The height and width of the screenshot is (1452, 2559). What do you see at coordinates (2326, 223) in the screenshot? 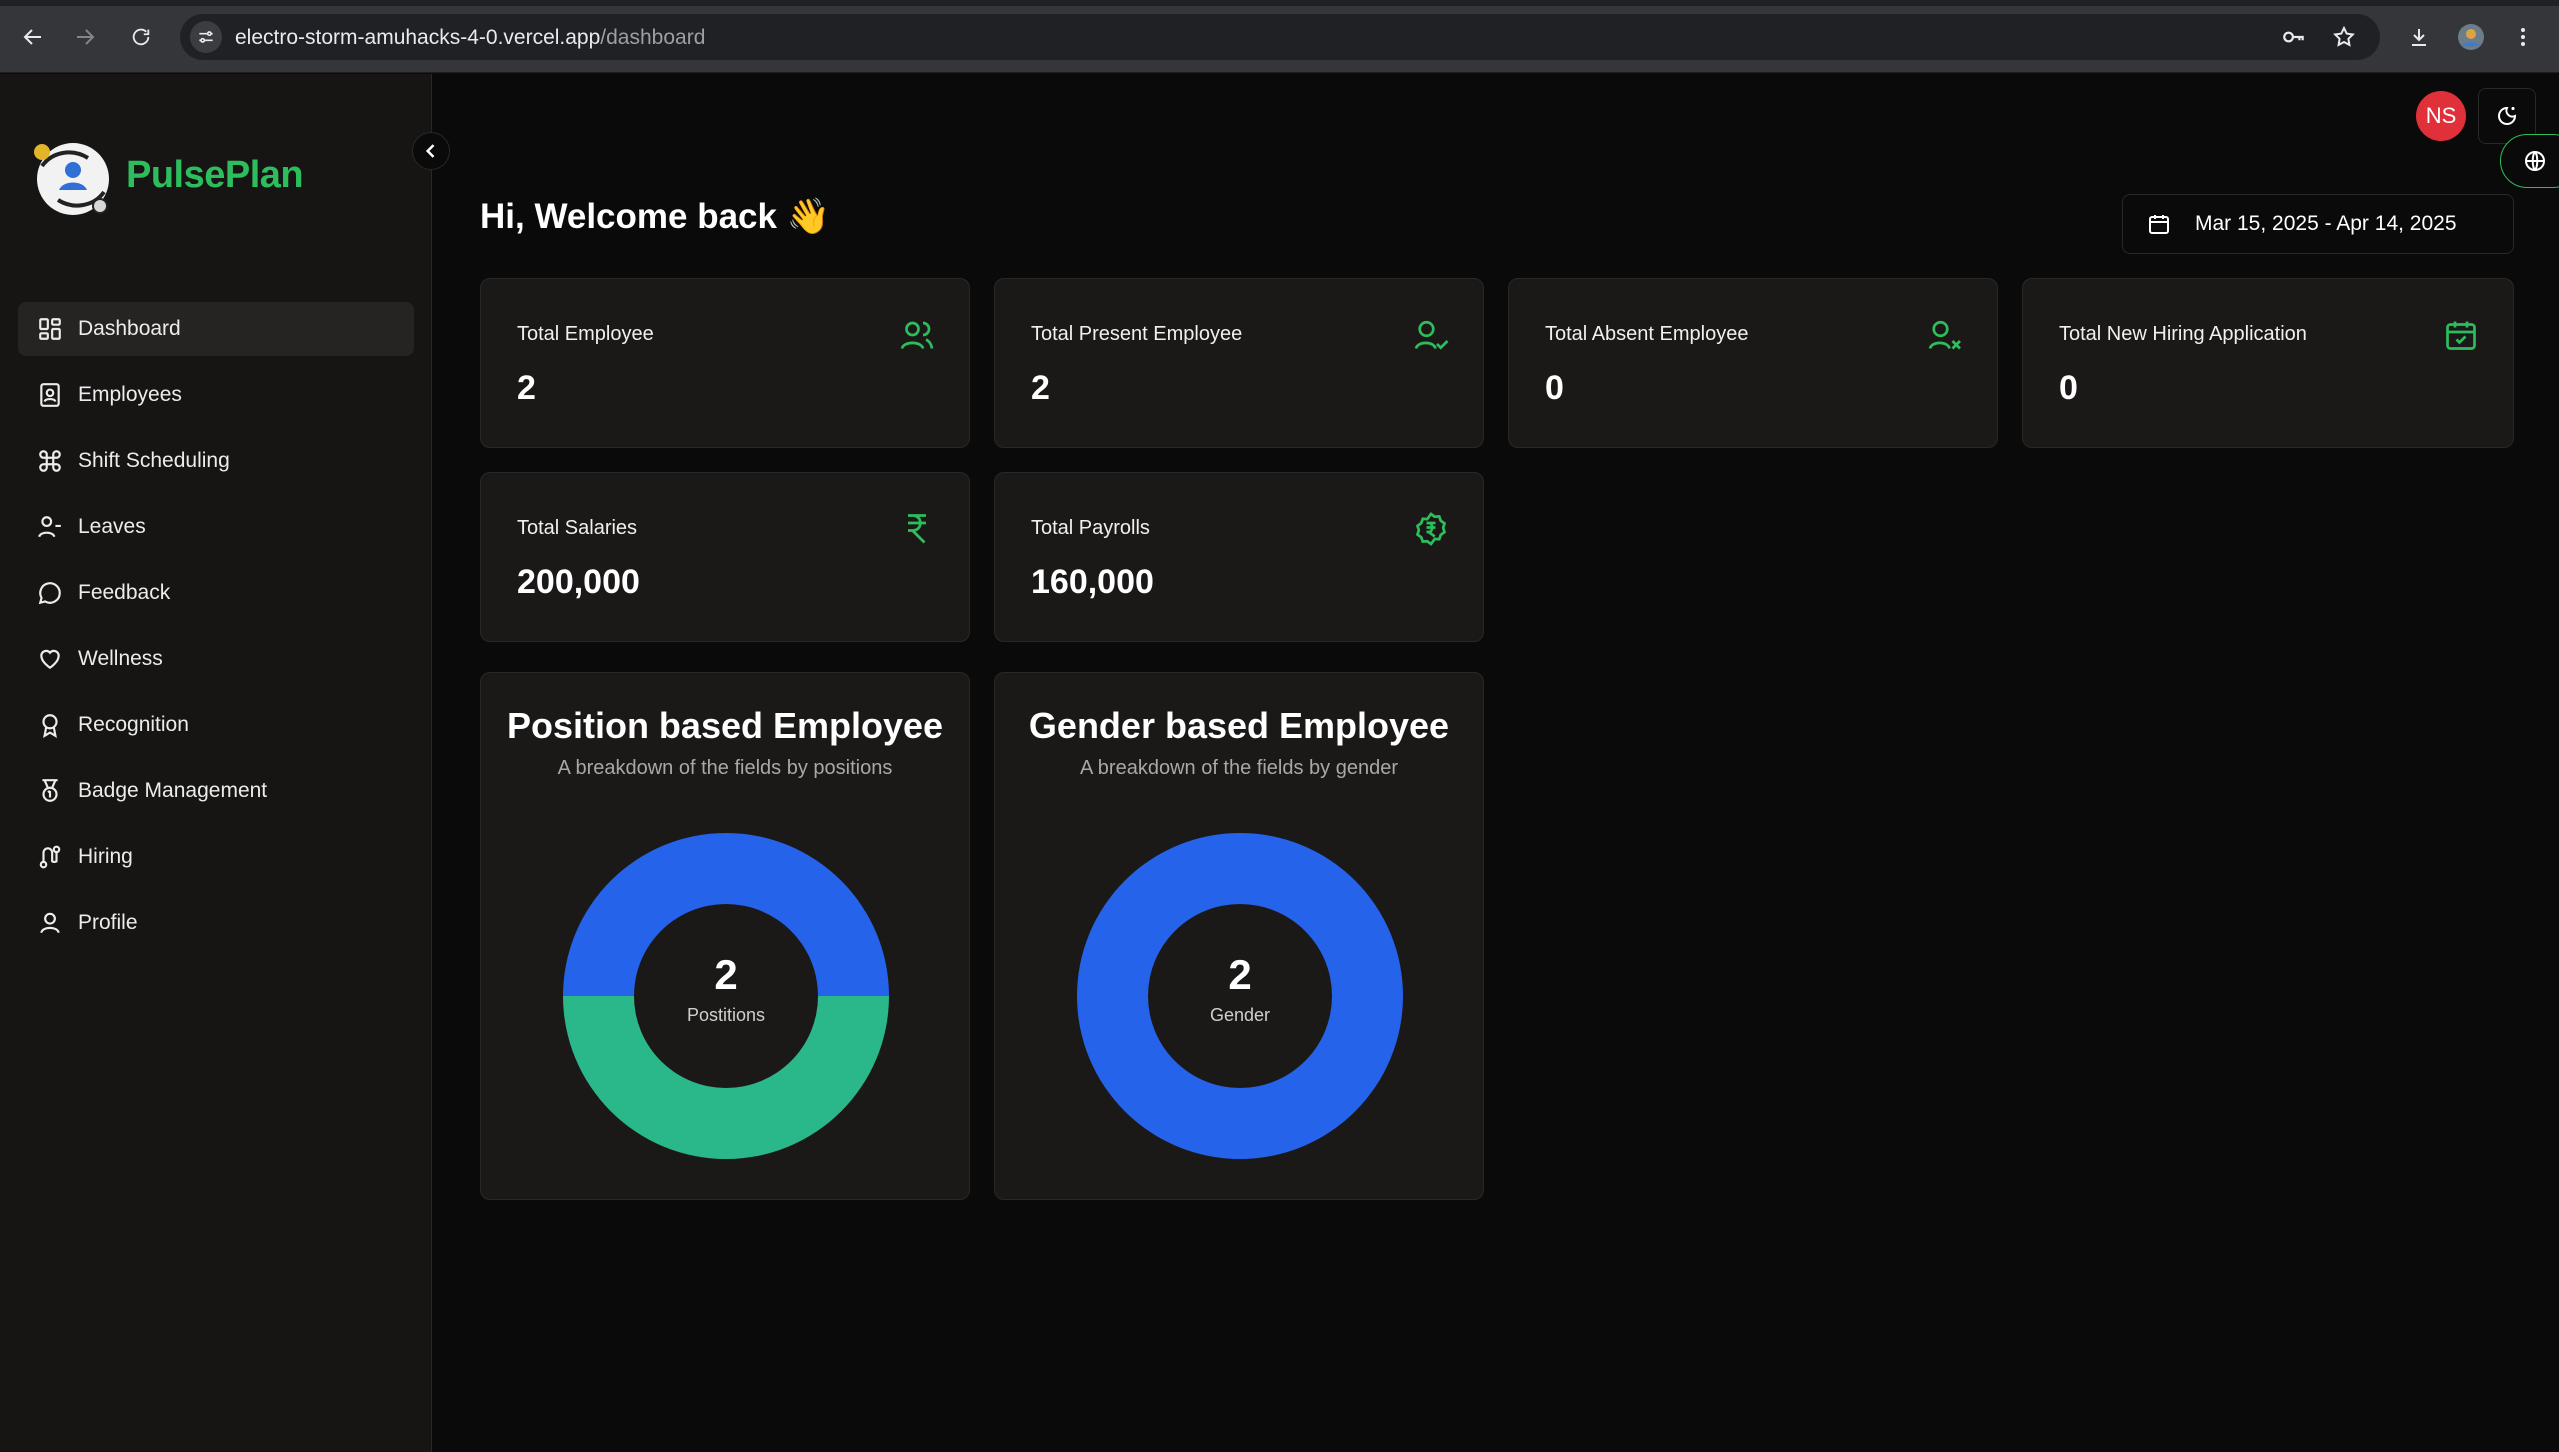
I see `date-range-text: Mar 15, 2025 - Apr 14, 2025` at bounding box center [2326, 223].